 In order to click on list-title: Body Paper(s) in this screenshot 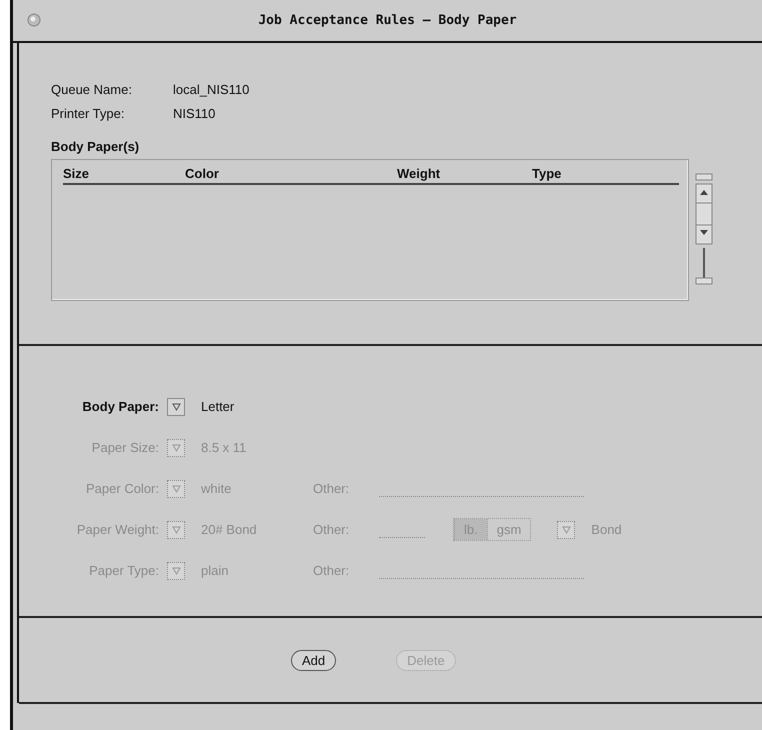, I will do `click(95, 146)`.